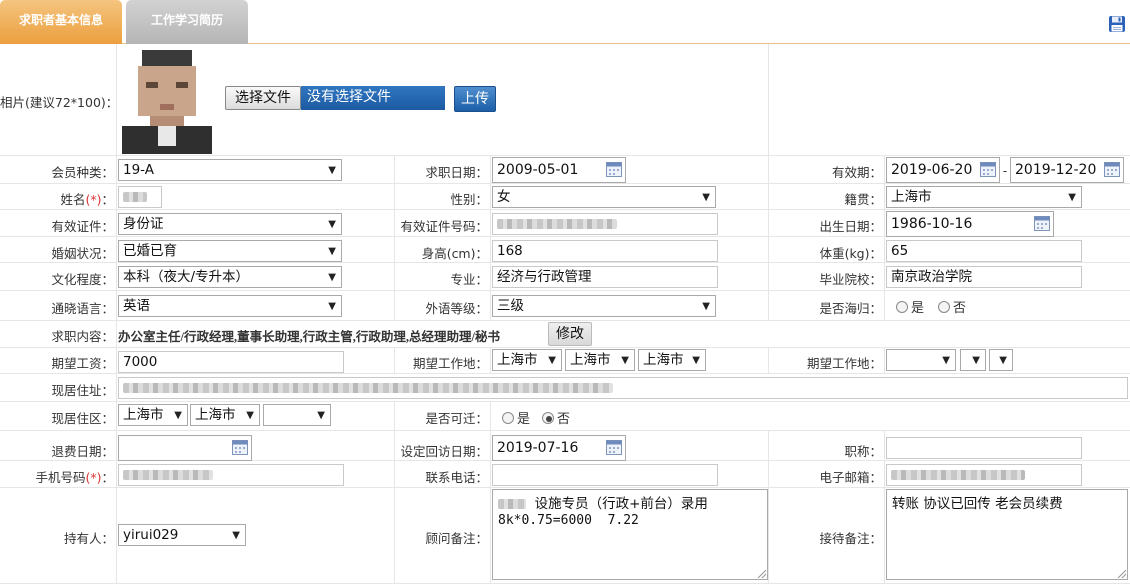 This screenshot has width=1130, height=584. What do you see at coordinates (1067, 170) in the screenshot?
I see `valid-end-input: 2019-12-20` at bounding box center [1067, 170].